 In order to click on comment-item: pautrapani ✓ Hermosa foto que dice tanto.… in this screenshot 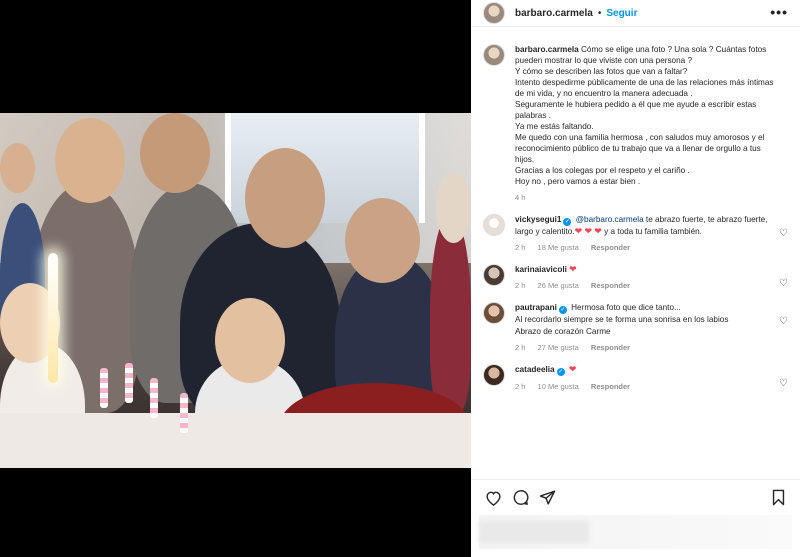, I will do `click(635, 327)`.